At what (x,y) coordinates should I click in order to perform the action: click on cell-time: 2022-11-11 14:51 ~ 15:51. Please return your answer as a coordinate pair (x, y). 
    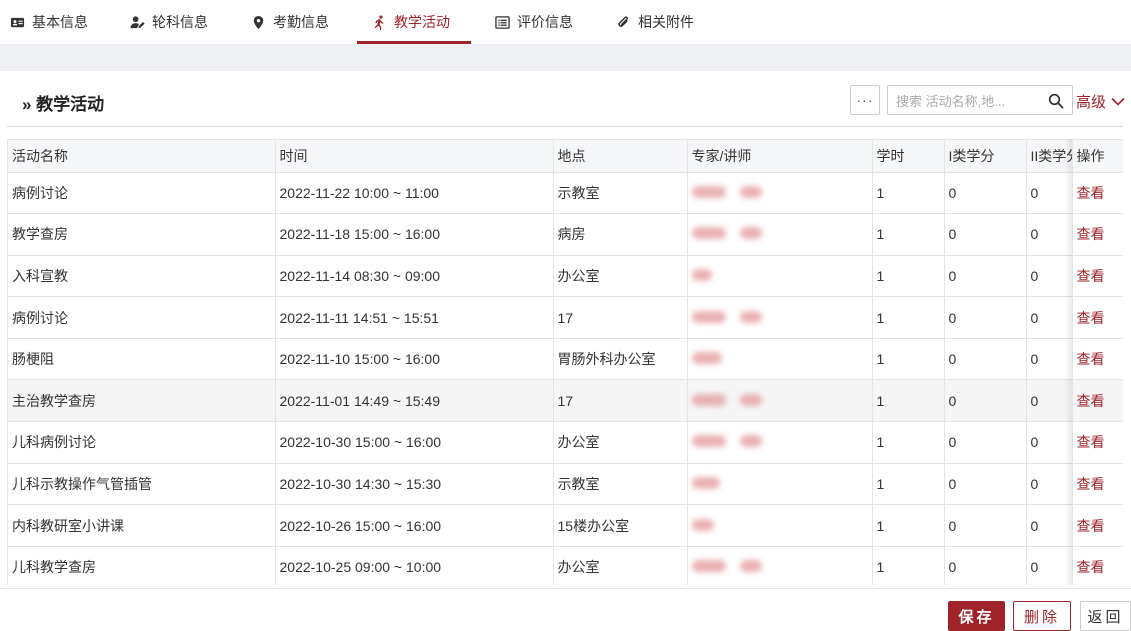
    Looking at the image, I should click on (414, 317).